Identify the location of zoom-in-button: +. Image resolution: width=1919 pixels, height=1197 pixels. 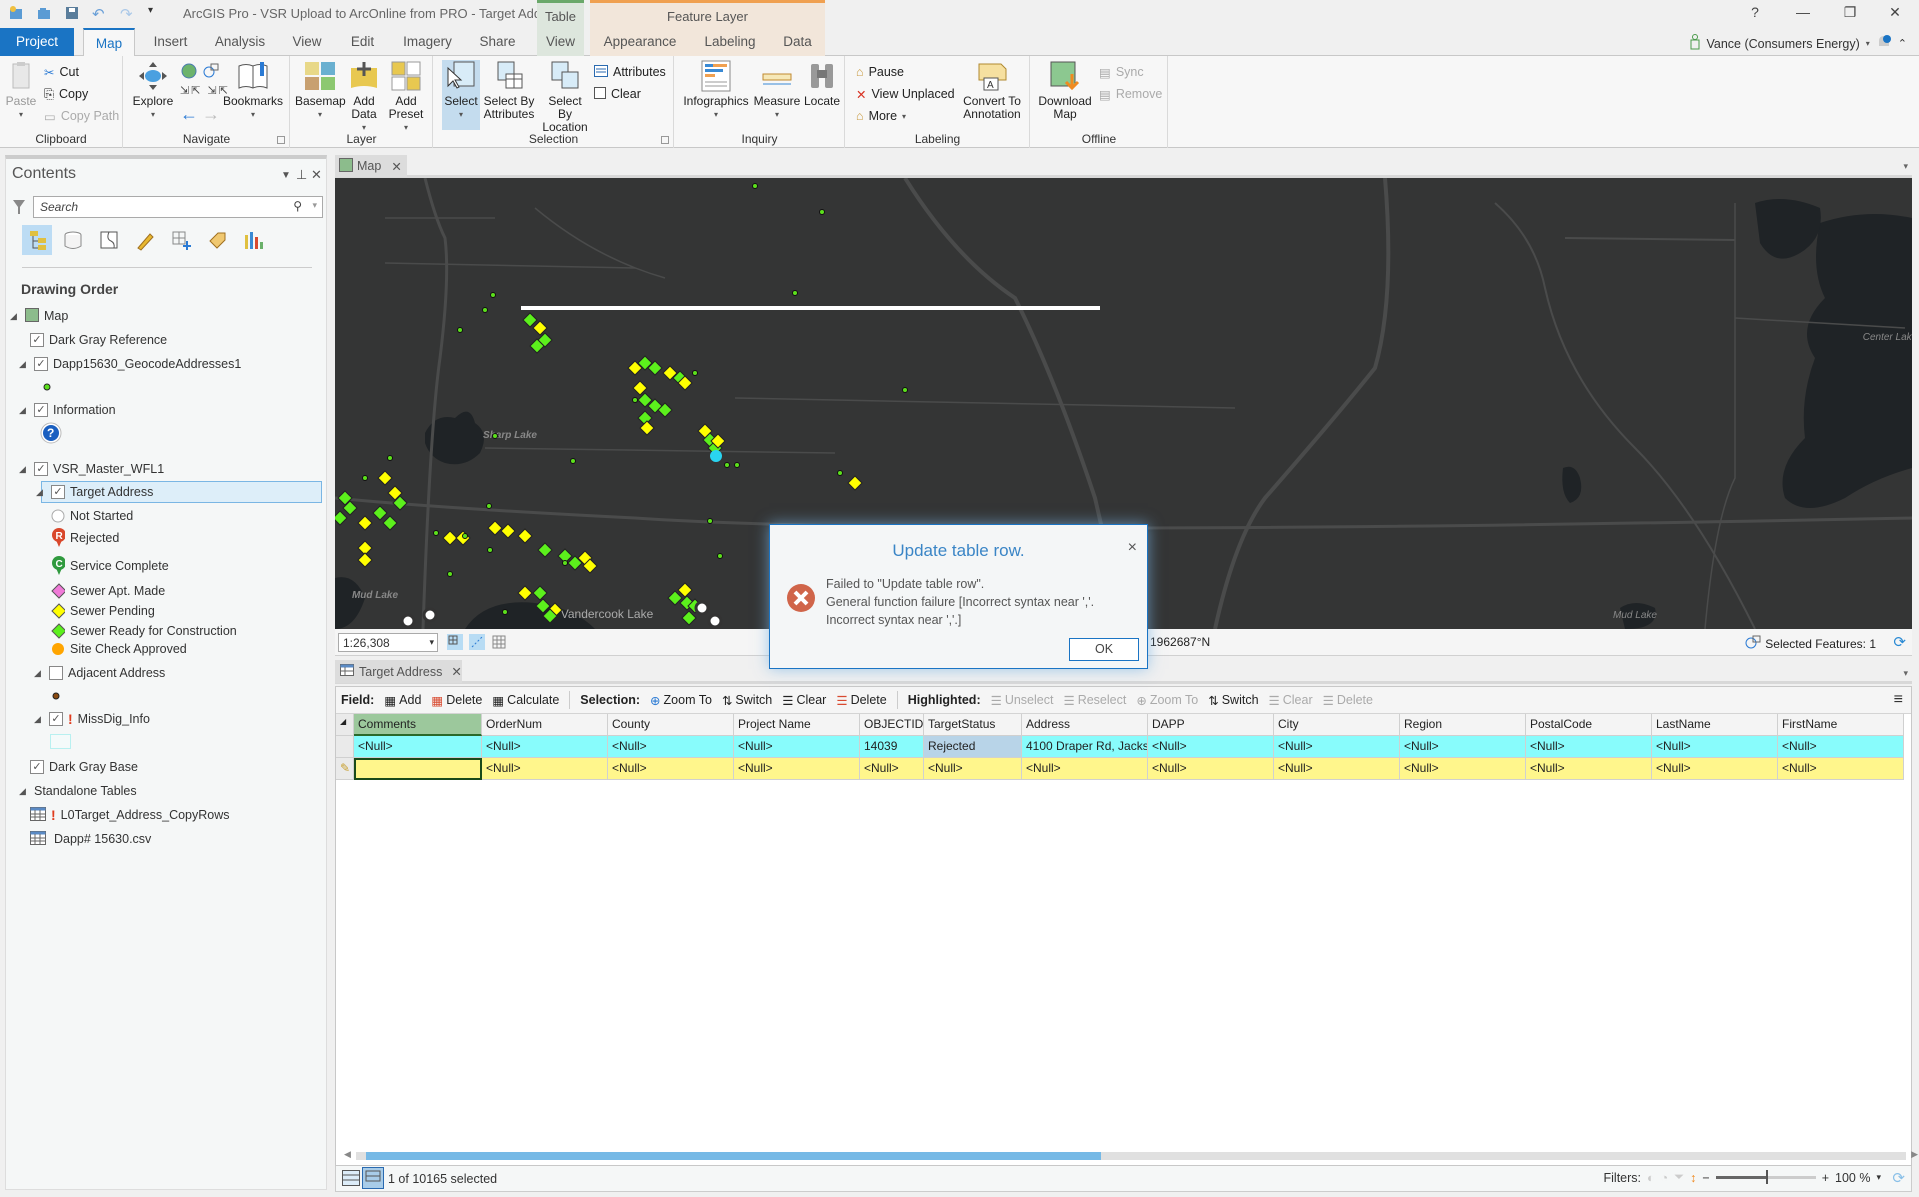
(1825, 1178).